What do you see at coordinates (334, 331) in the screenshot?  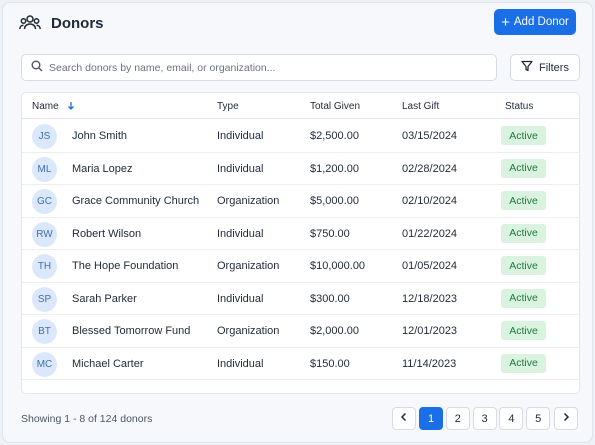 I see `total-given: $2,000.00` at bounding box center [334, 331].